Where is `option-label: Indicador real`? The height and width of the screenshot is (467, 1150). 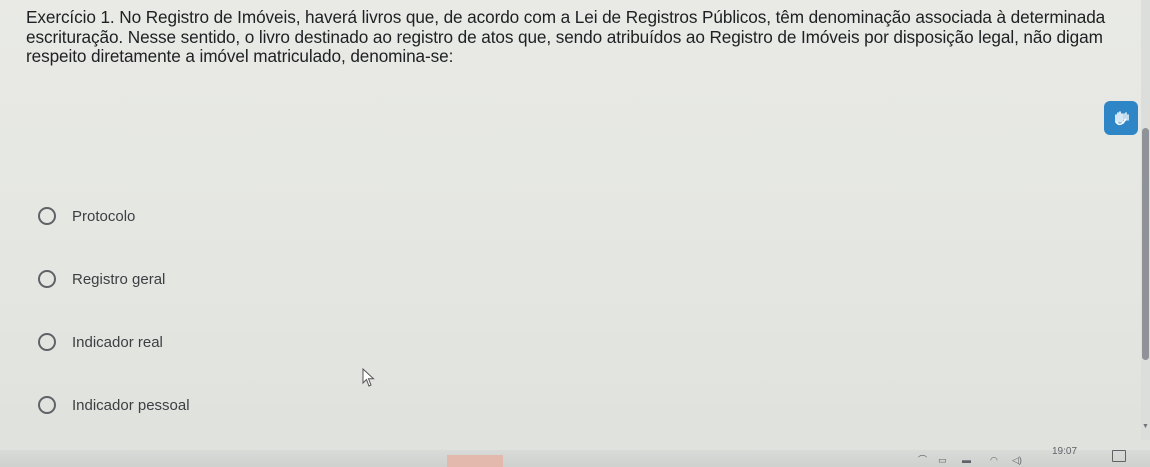
option-label: Indicador real is located at coordinates (117, 342).